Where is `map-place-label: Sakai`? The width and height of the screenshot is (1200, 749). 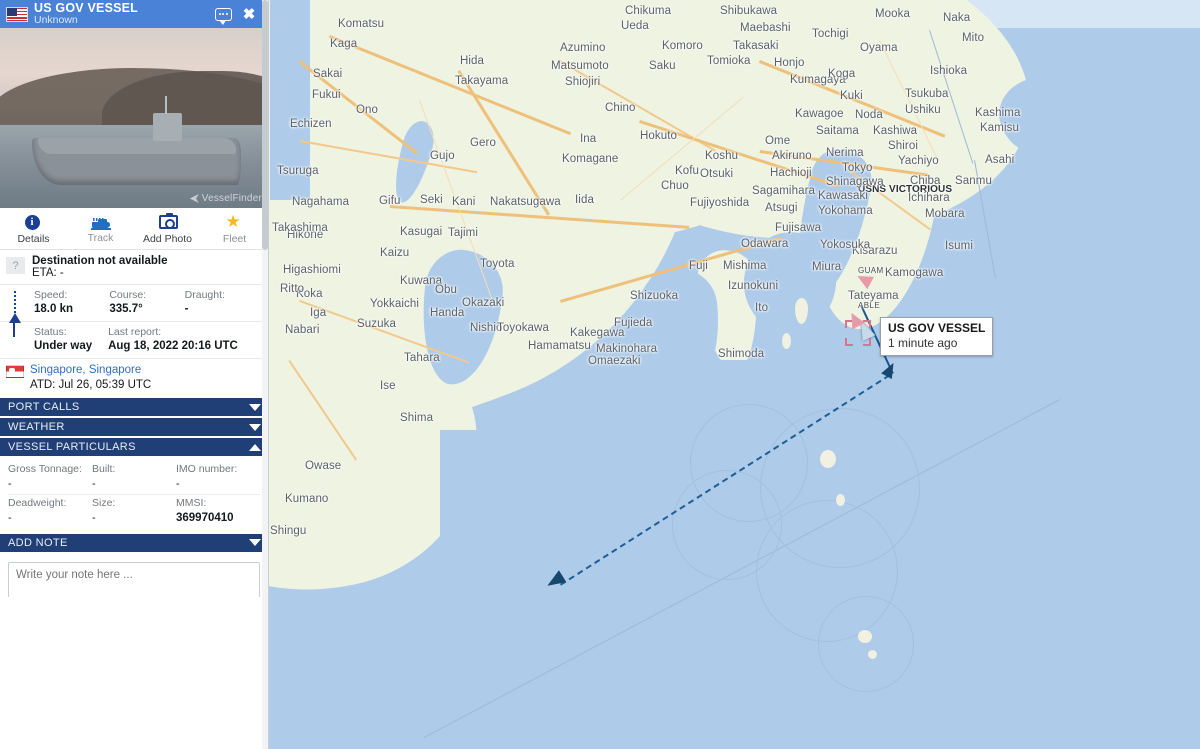
map-place-label: Sakai is located at coordinates (328, 74).